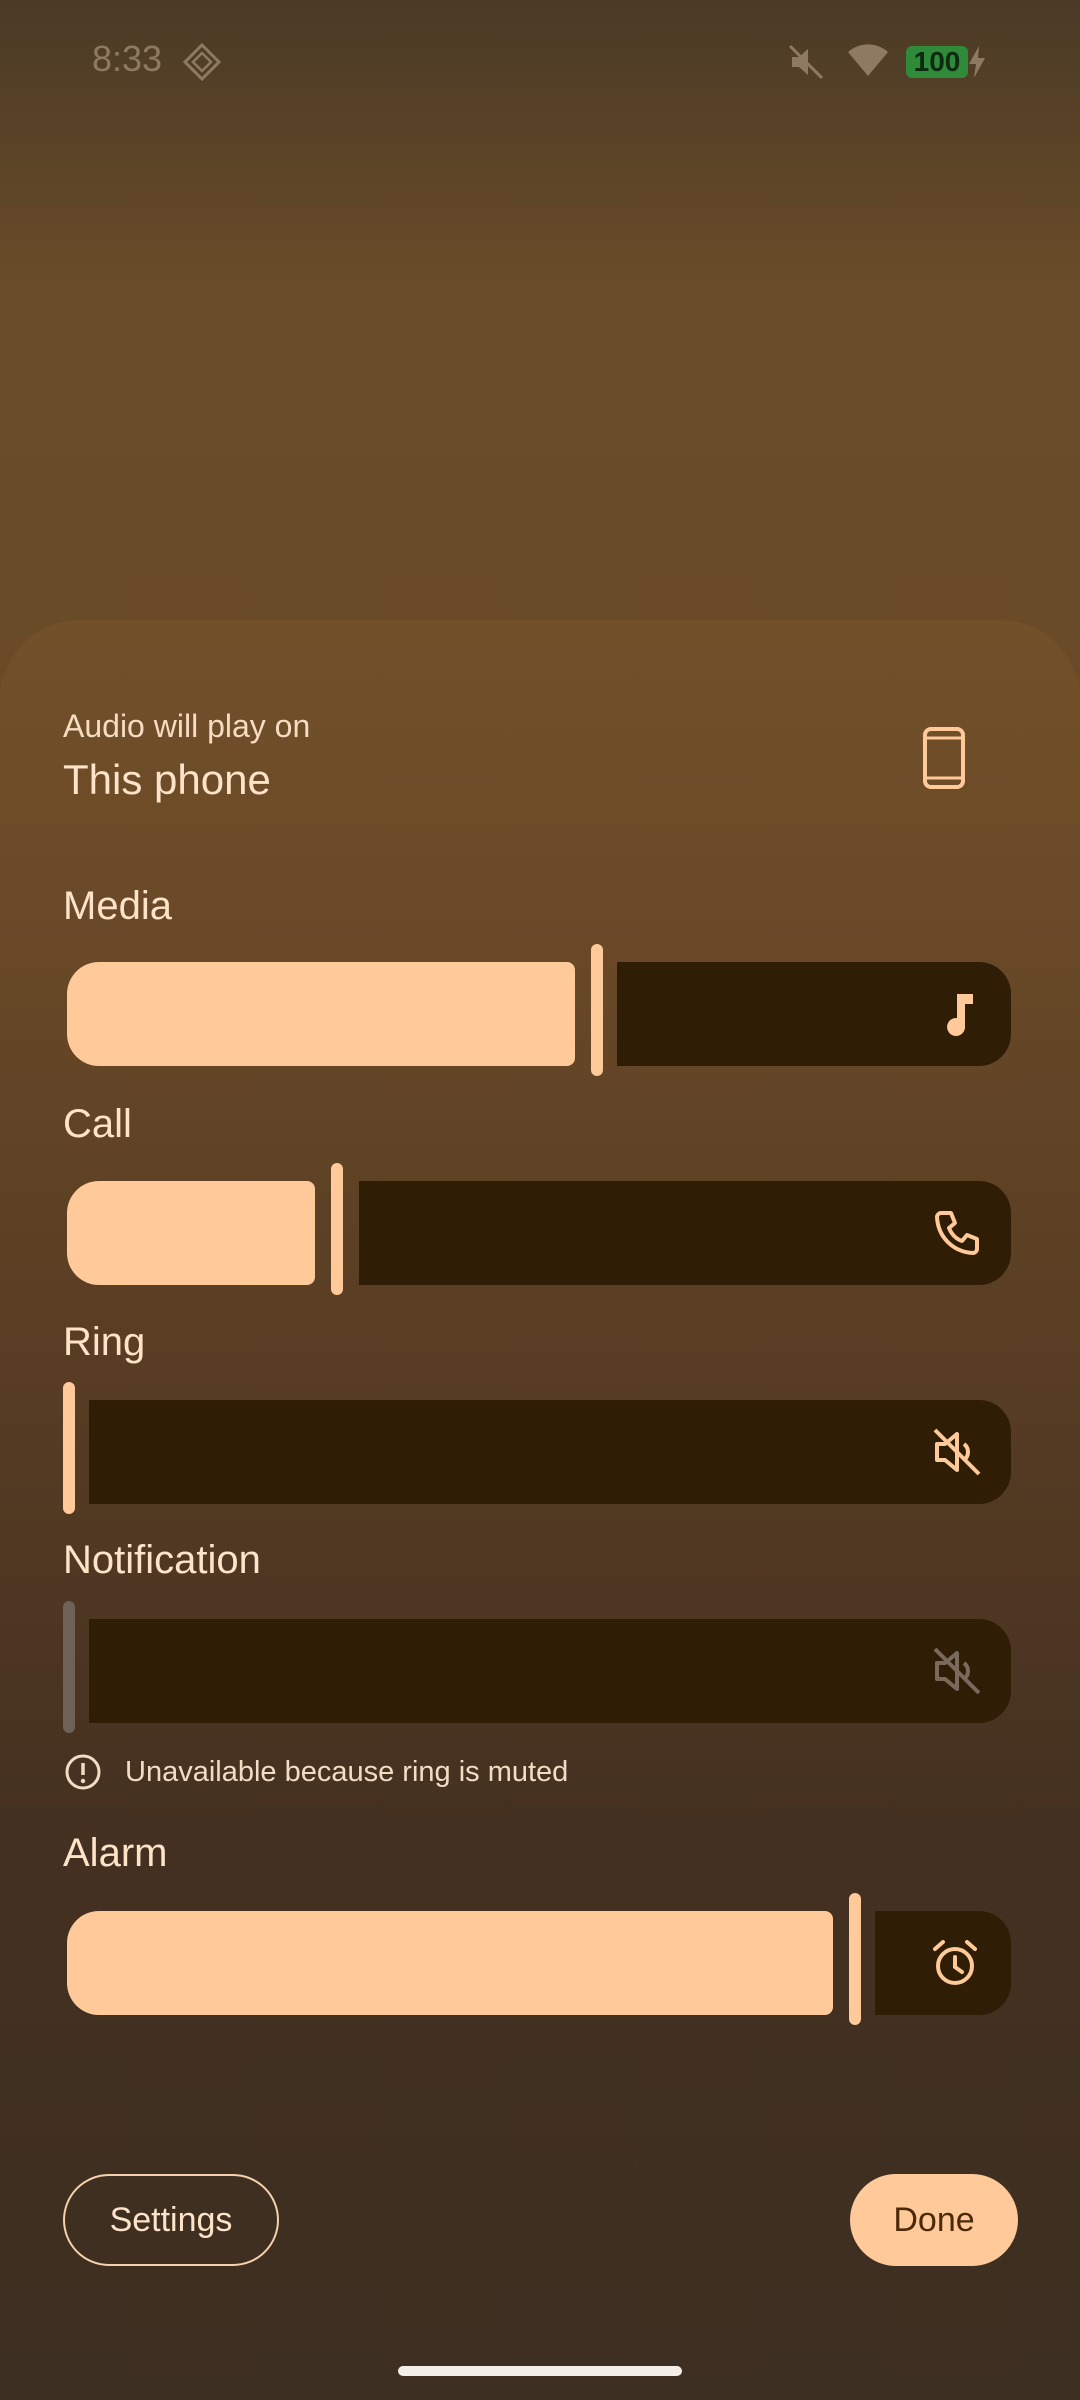 The height and width of the screenshot is (2400, 1080). I want to click on phone-icon, so click(944, 758).